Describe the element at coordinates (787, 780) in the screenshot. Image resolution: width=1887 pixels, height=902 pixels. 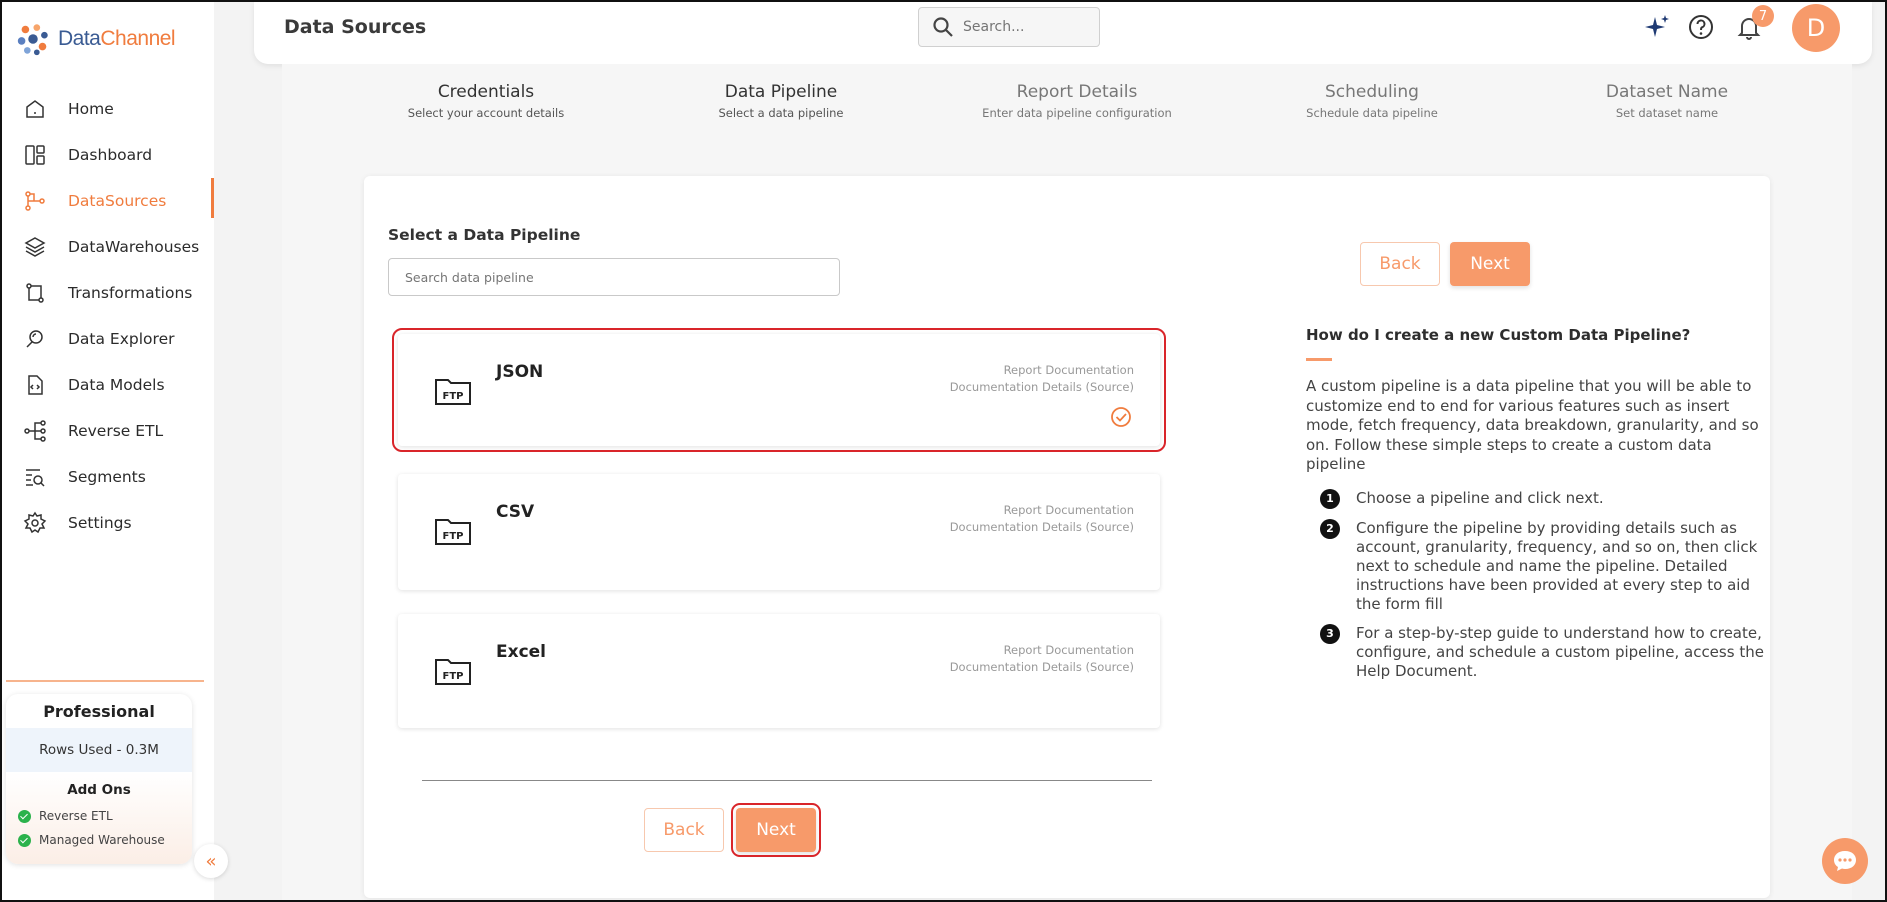
I see `divider` at that location.